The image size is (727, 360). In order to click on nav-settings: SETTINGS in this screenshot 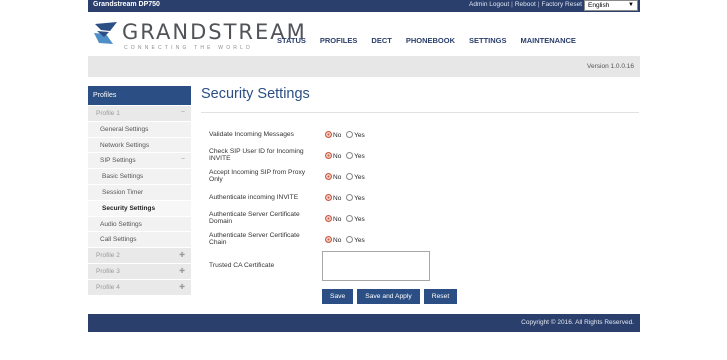, I will do `click(488, 40)`.